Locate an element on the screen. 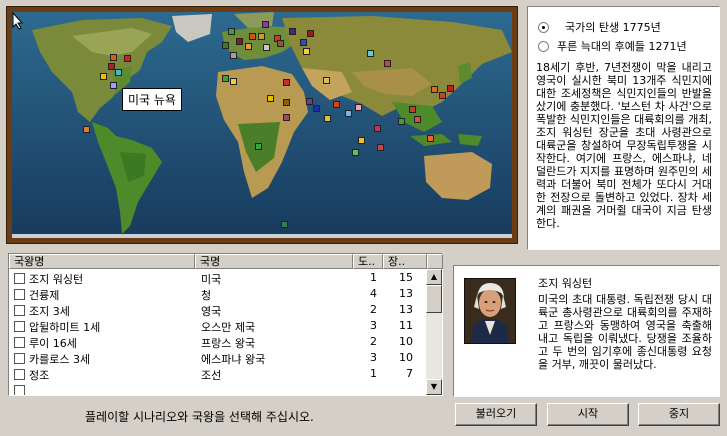  table-row: 조지 3세 영국 2 13 is located at coordinates (218, 310).